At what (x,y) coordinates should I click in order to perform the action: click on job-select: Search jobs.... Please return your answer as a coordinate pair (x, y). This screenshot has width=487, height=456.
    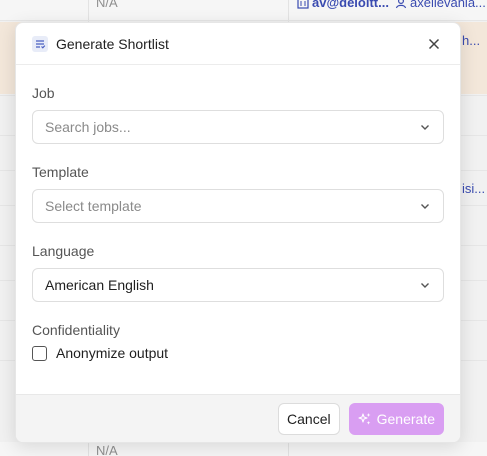
    Looking at the image, I should click on (238, 127).